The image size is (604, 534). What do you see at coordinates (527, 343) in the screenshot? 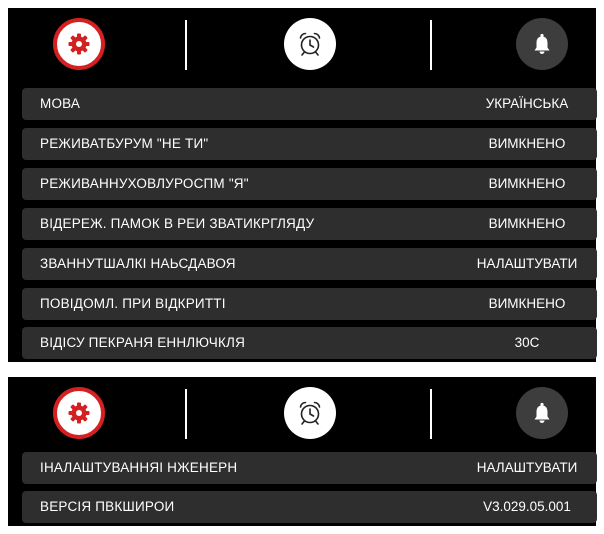
I see `setting-value: 30С` at bounding box center [527, 343].